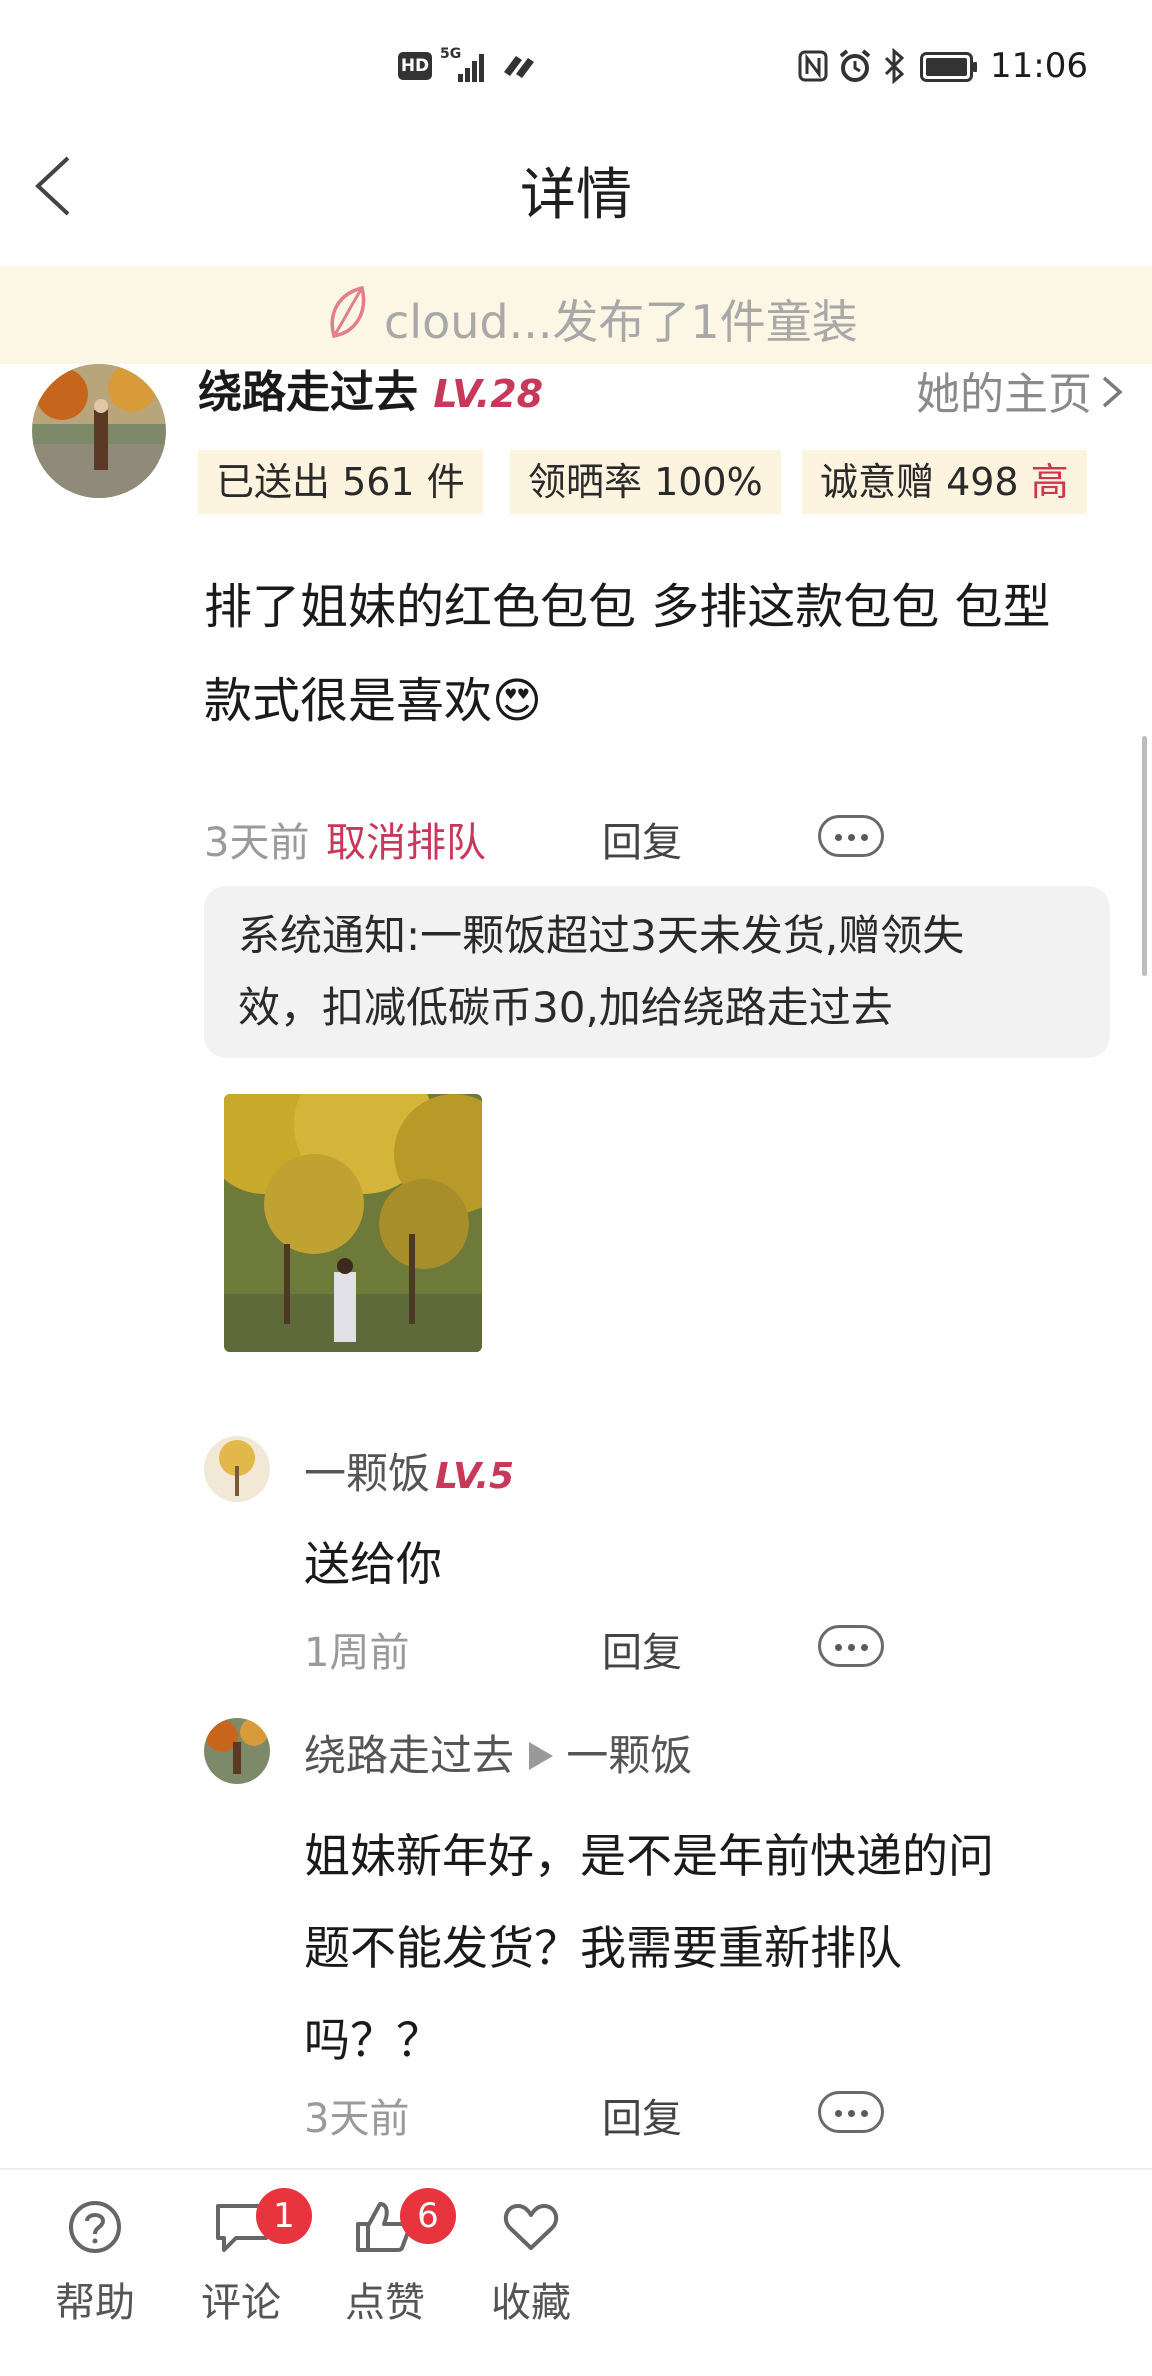 This screenshot has width=1152, height=2376. What do you see at coordinates (1039, 66) in the screenshot?
I see `clock: 11:06` at bounding box center [1039, 66].